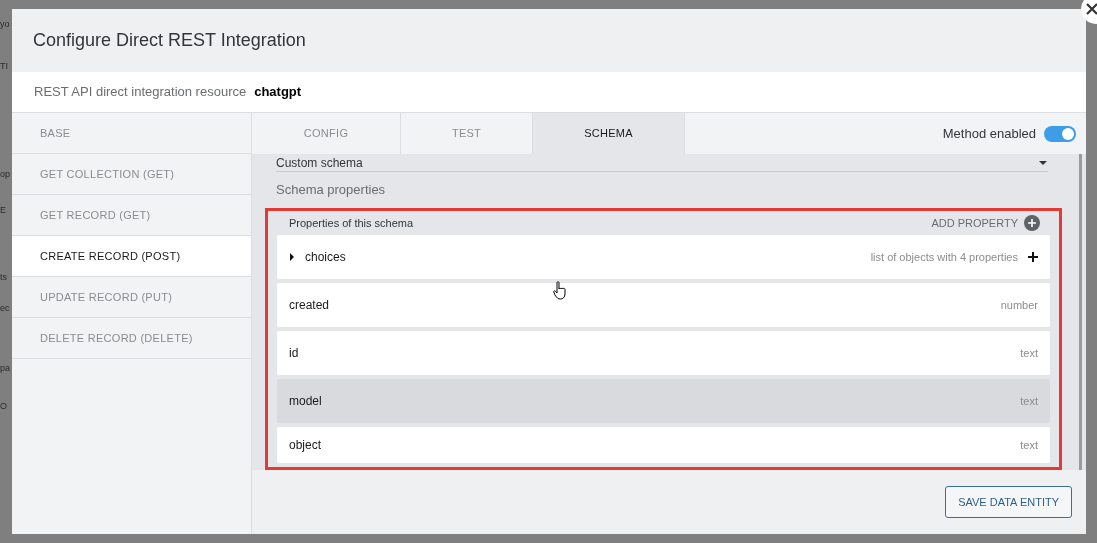  I want to click on caret-right-icon, so click(292, 257).